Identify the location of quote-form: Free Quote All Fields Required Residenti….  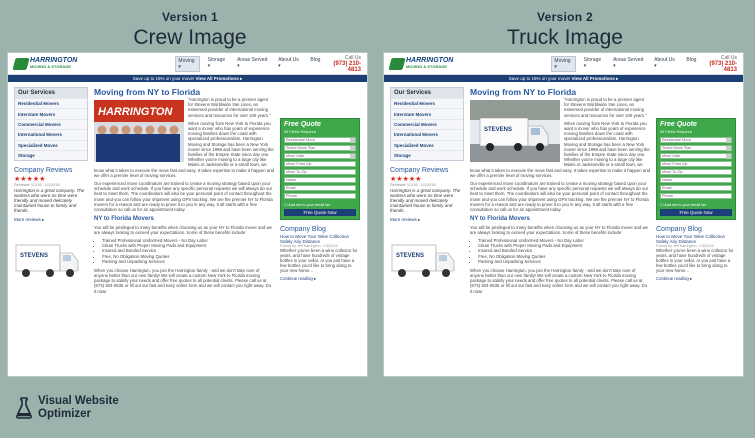
(320, 169).